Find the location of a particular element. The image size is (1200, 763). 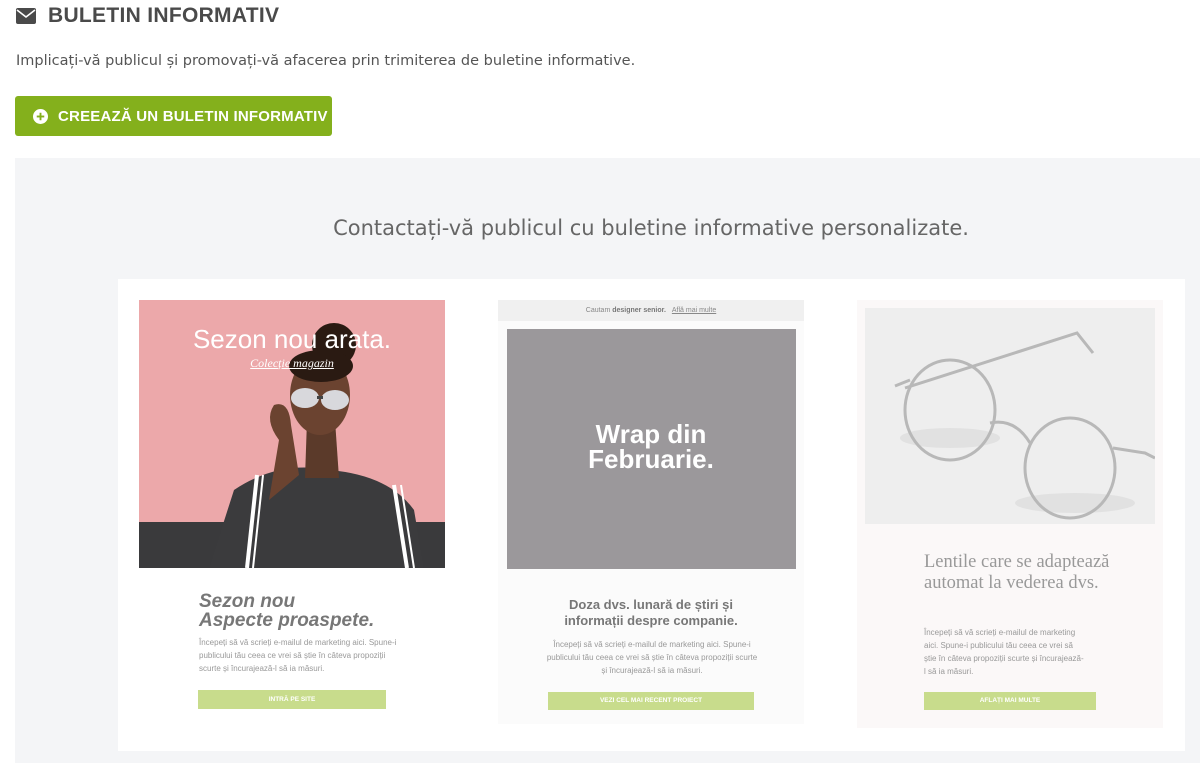

template-heading-line: Aspecte proaspete. is located at coordinates (287, 620).